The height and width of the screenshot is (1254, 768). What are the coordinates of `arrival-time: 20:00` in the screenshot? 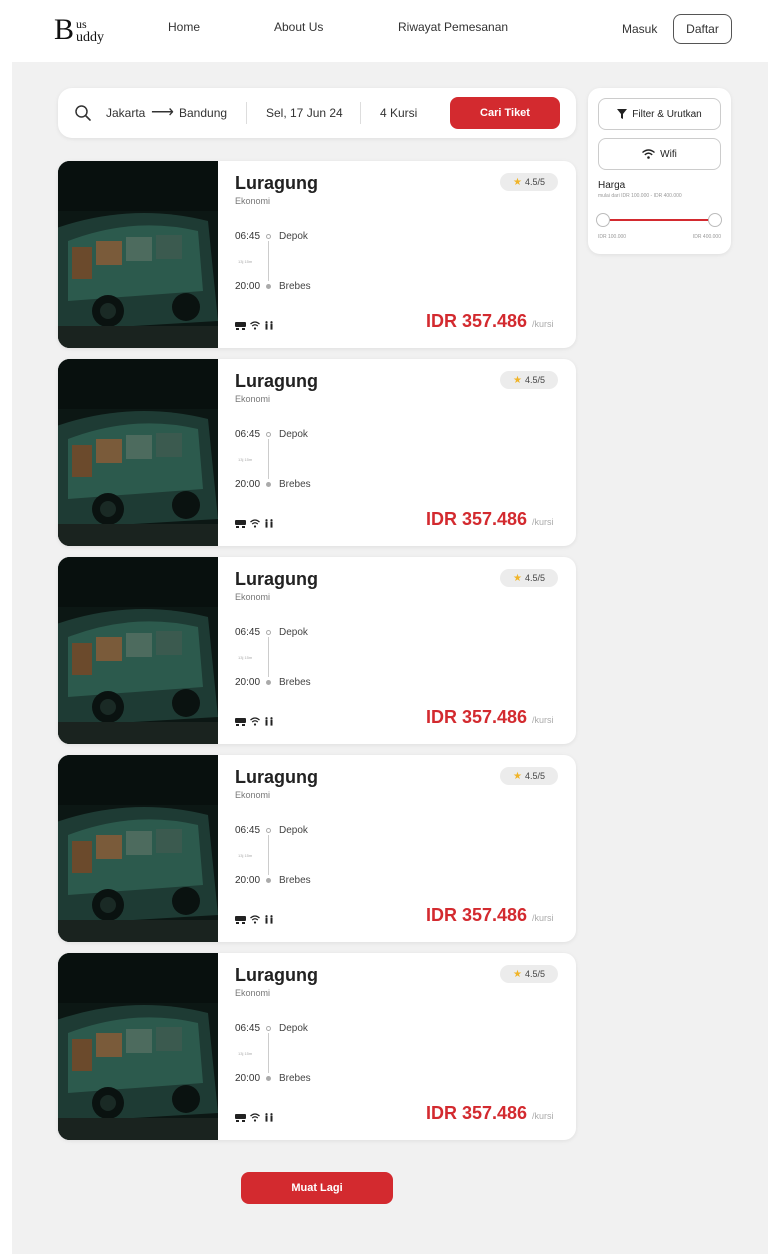 It's located at (248, 1078).